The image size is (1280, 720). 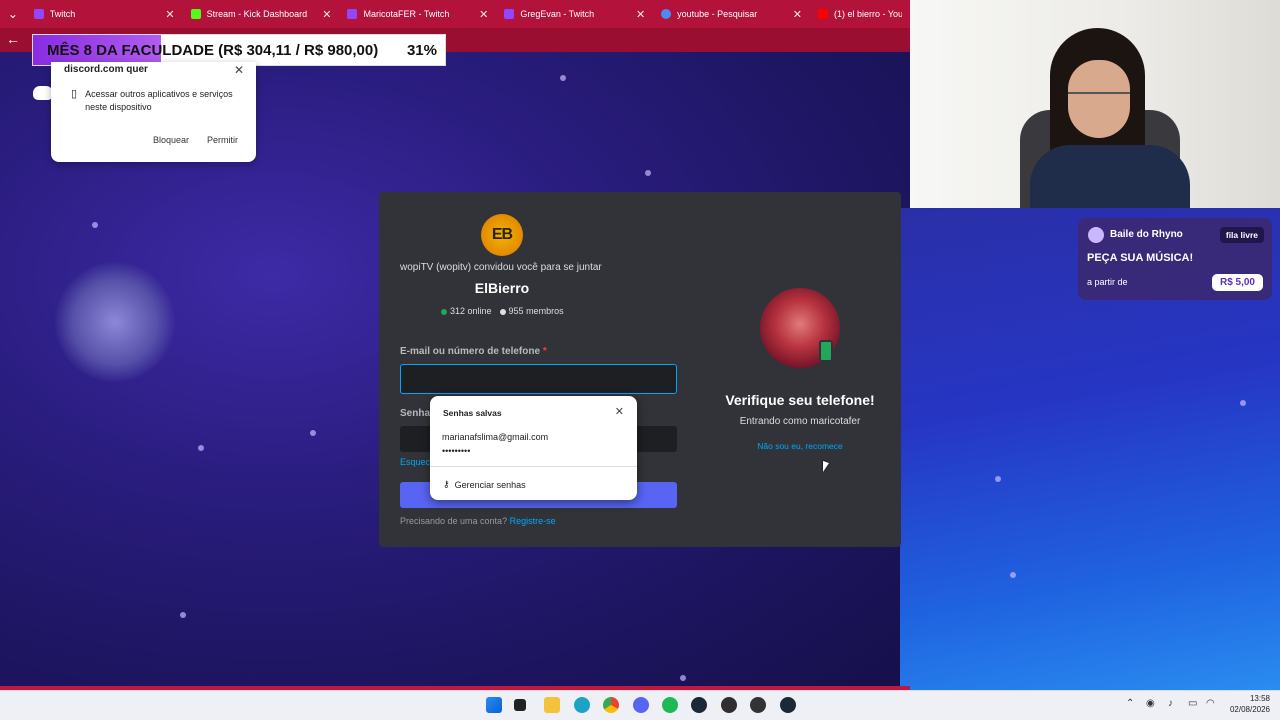 I want to click on queue-badge: fila livre, so click(x=1241, y=235).